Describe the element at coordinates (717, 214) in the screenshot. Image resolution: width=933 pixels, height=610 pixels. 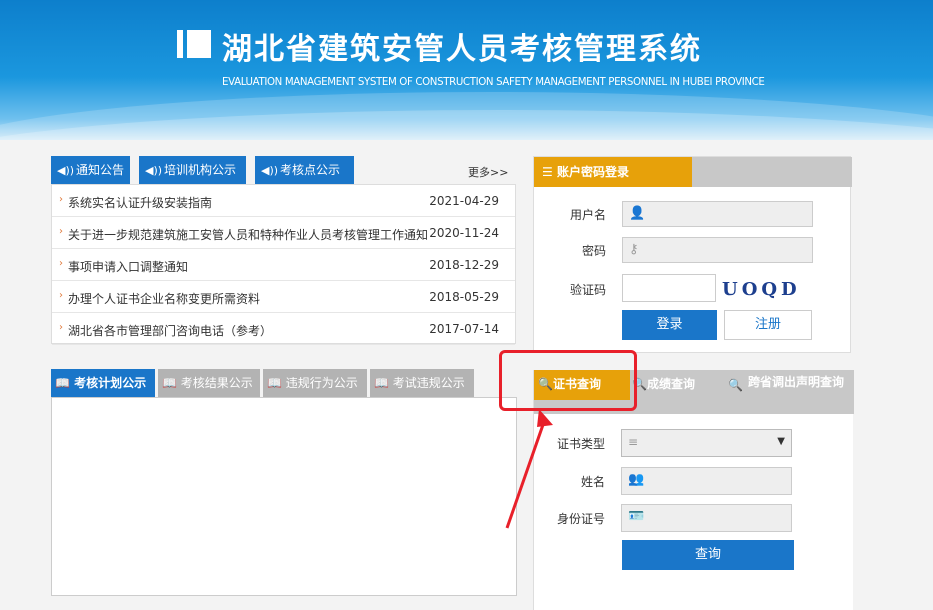
I see `username-input: 👤` at that location.